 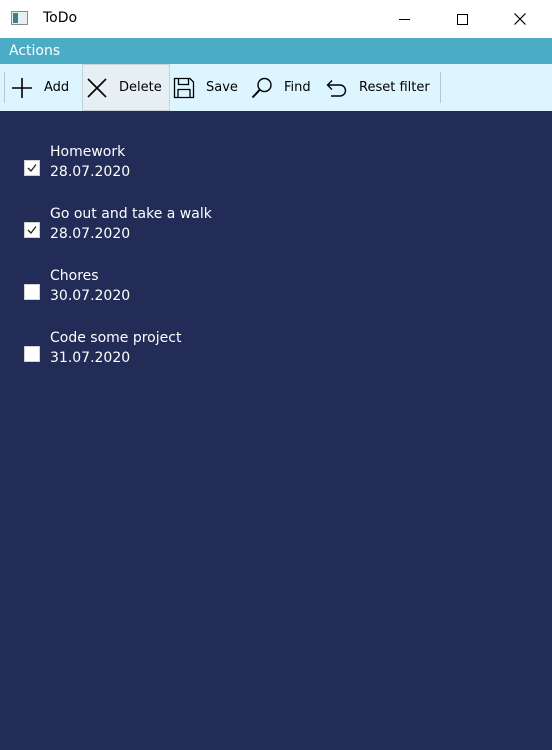 I want to click on toolbar-separator, so click(x=440, y=87).